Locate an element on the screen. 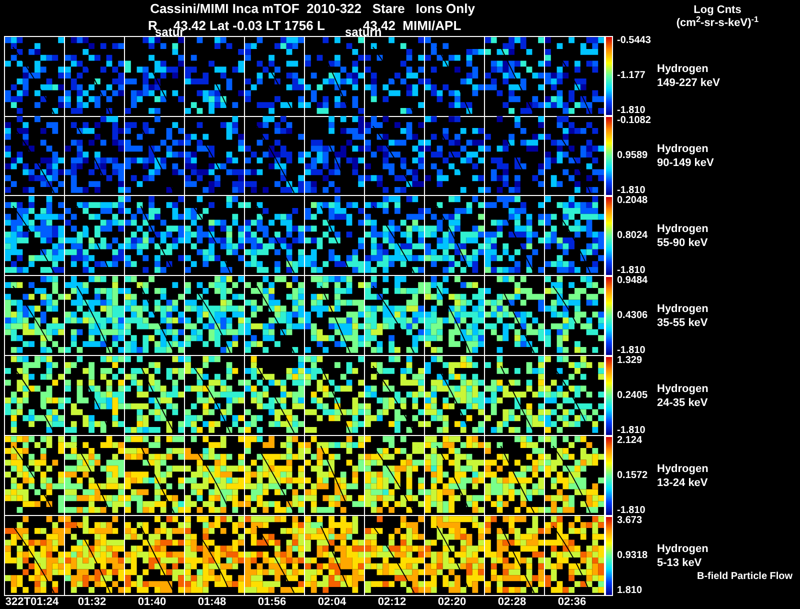 Image resolution: width=800 pixels, height=609 pixels. plot-title: Cassini/MIMI Inca mTOF 2010-322 Stare Ions Only is located at coordinates (312, 8).